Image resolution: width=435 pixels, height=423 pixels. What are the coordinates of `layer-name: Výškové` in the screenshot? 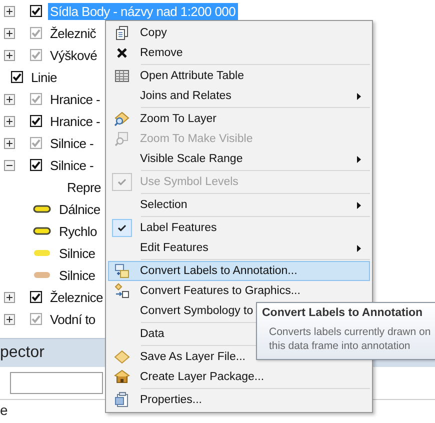 It's located at (74, 55).